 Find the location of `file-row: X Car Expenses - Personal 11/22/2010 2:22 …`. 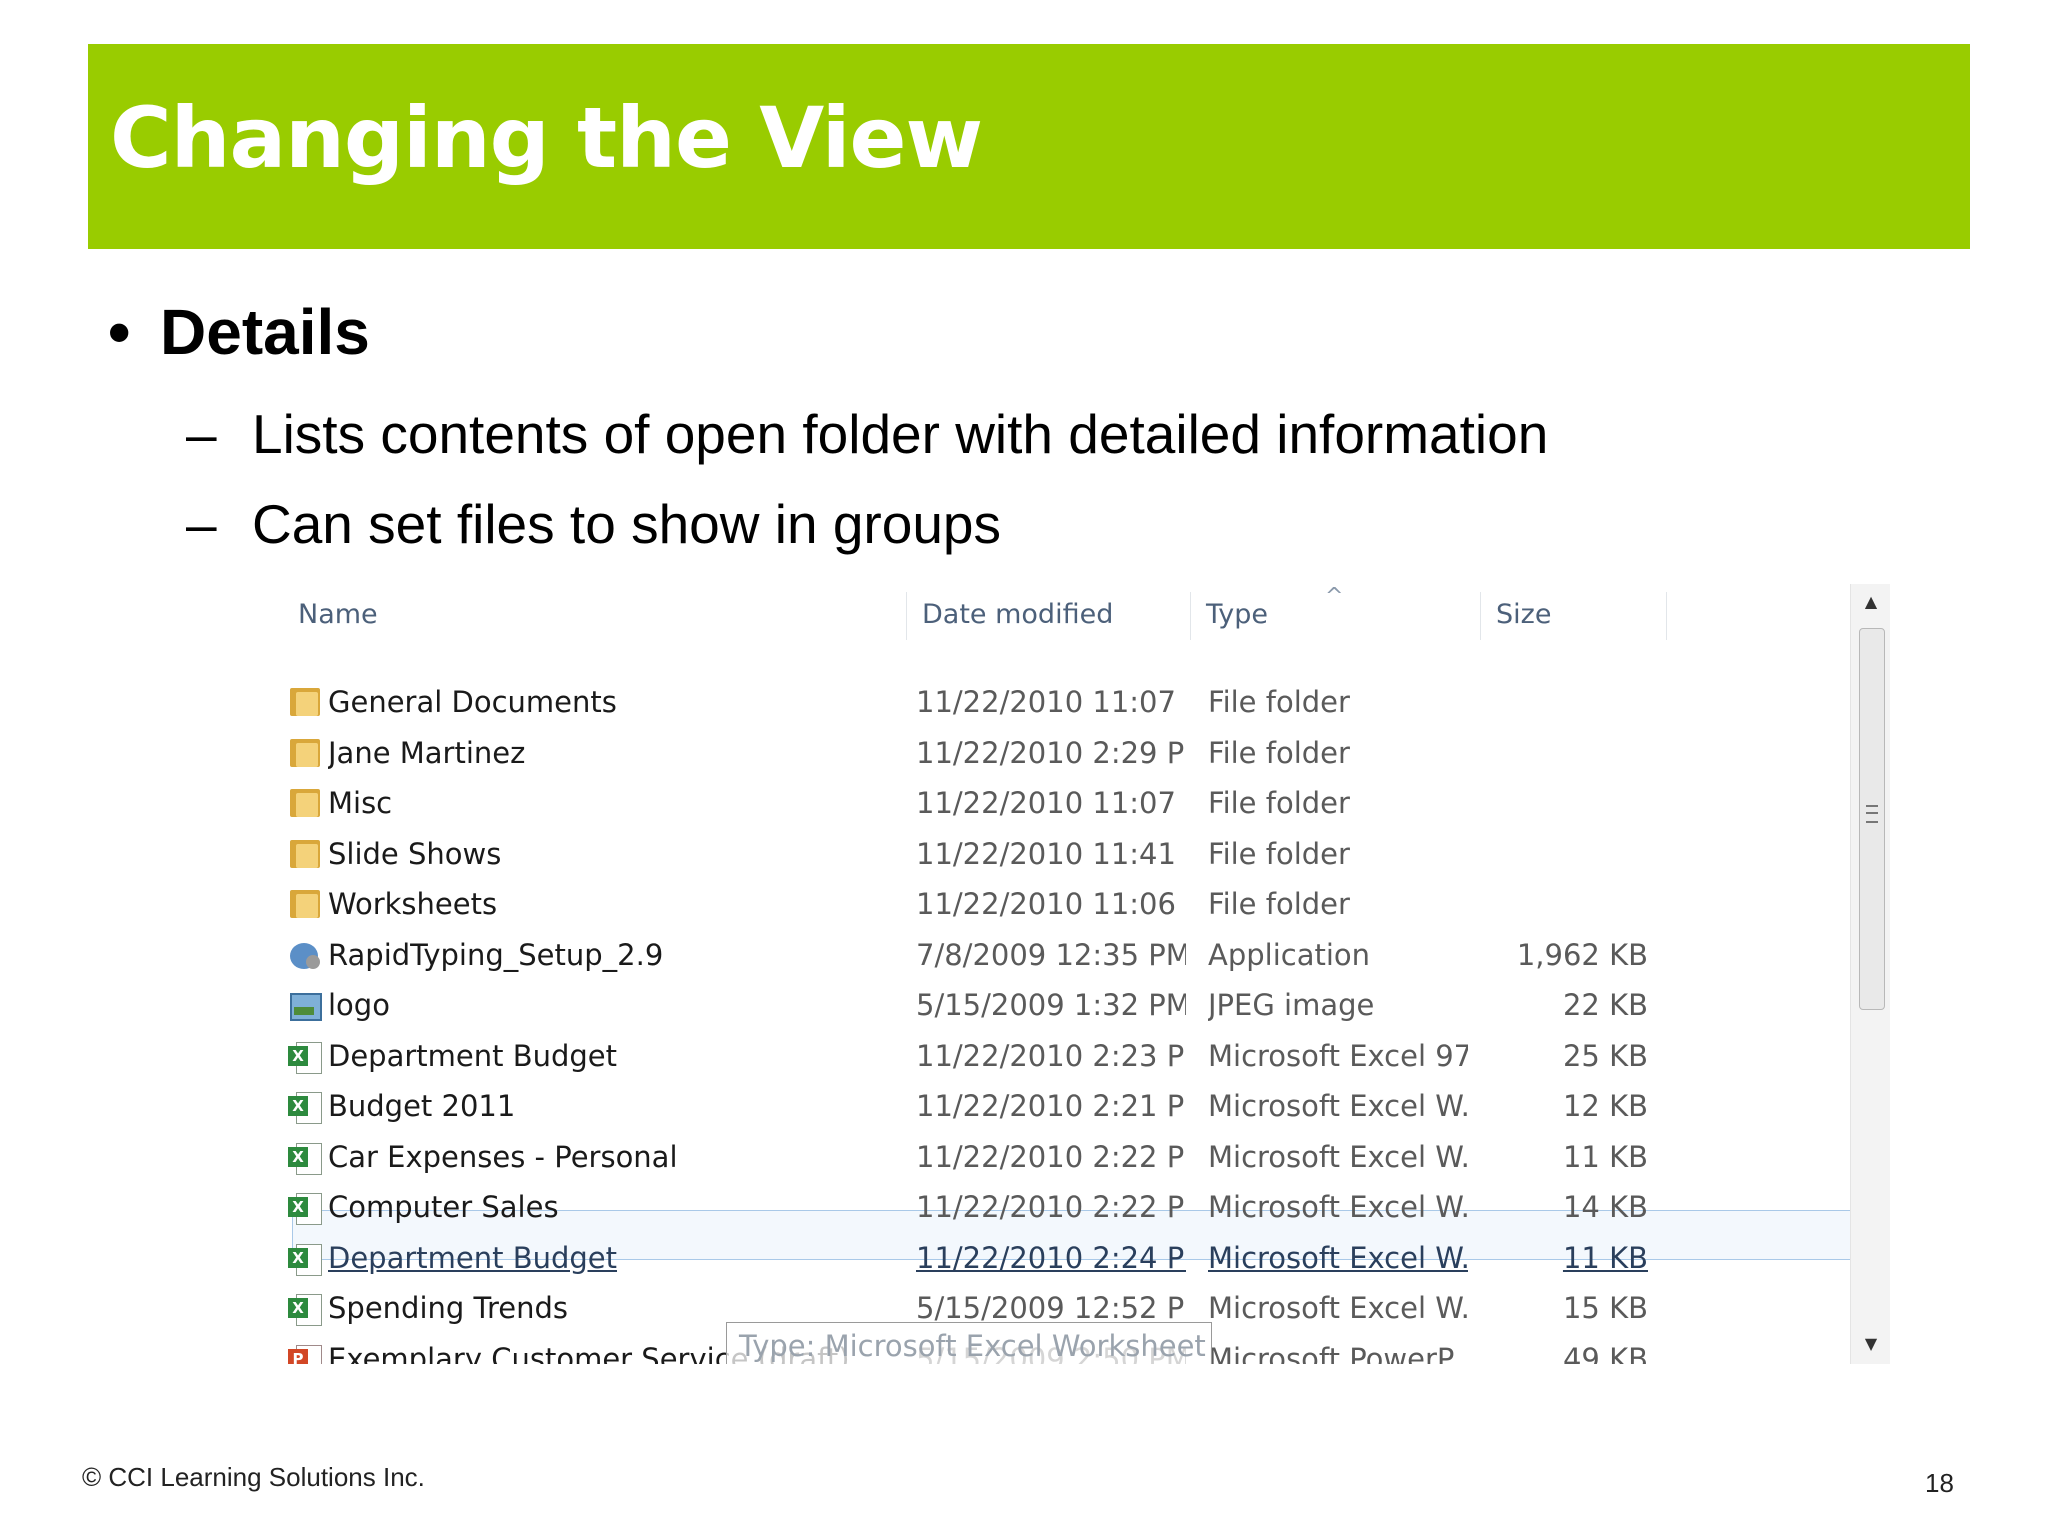

file-row: X Car Expenses - Personal 11/22/2010 2:22 … is located at coordinates (1089, 1157).